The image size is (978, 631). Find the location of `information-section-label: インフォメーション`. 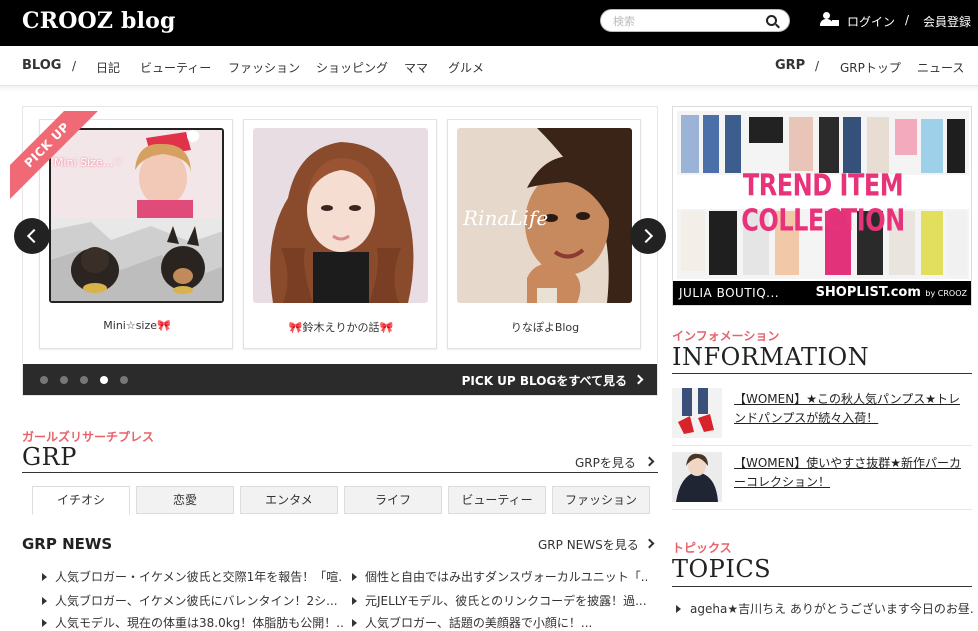

information-section-label: インフォメーション is located at coordinates (726, 336).